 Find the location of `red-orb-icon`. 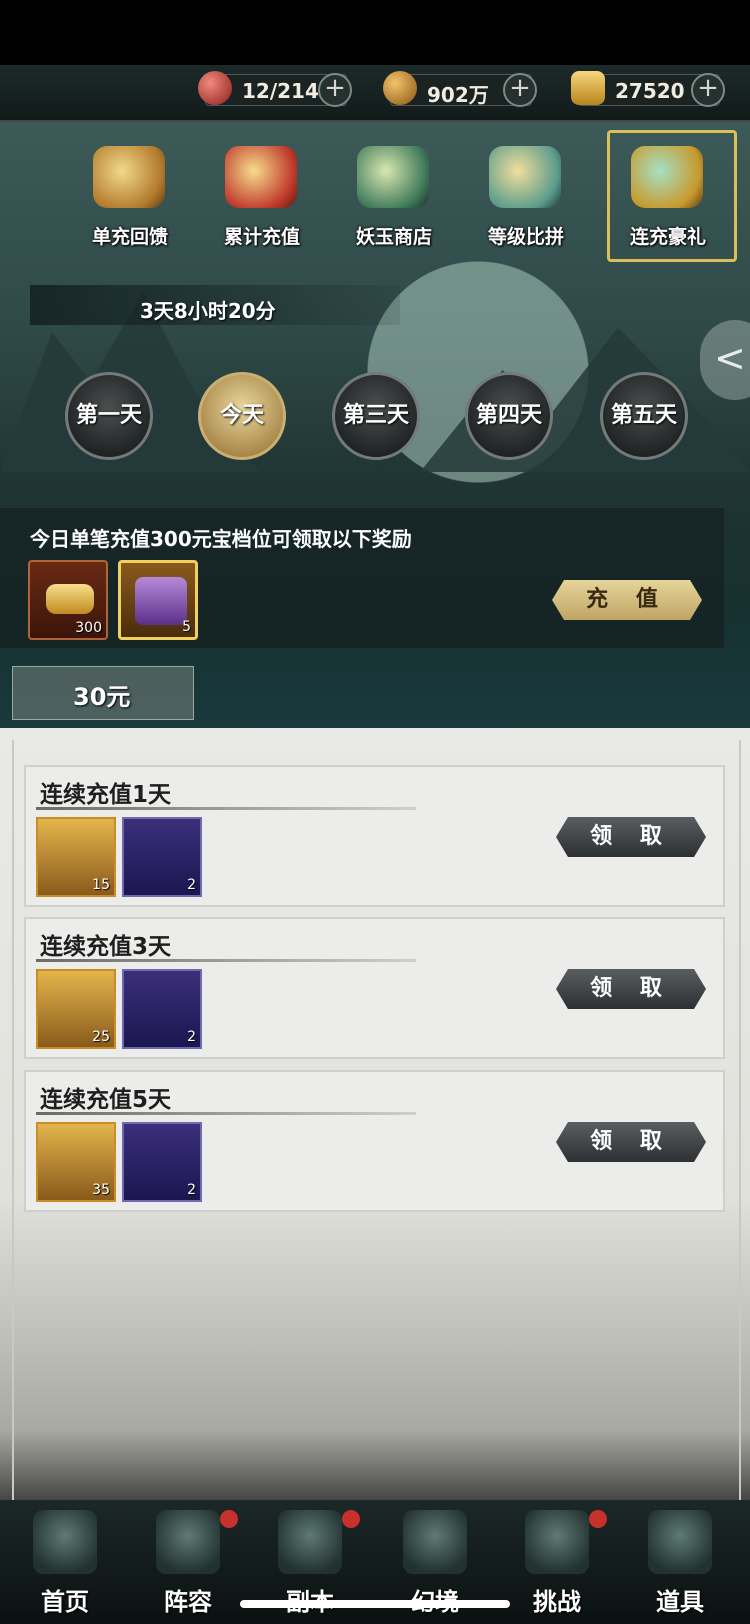

red-orb-icon is located at coordinates (215, 88).